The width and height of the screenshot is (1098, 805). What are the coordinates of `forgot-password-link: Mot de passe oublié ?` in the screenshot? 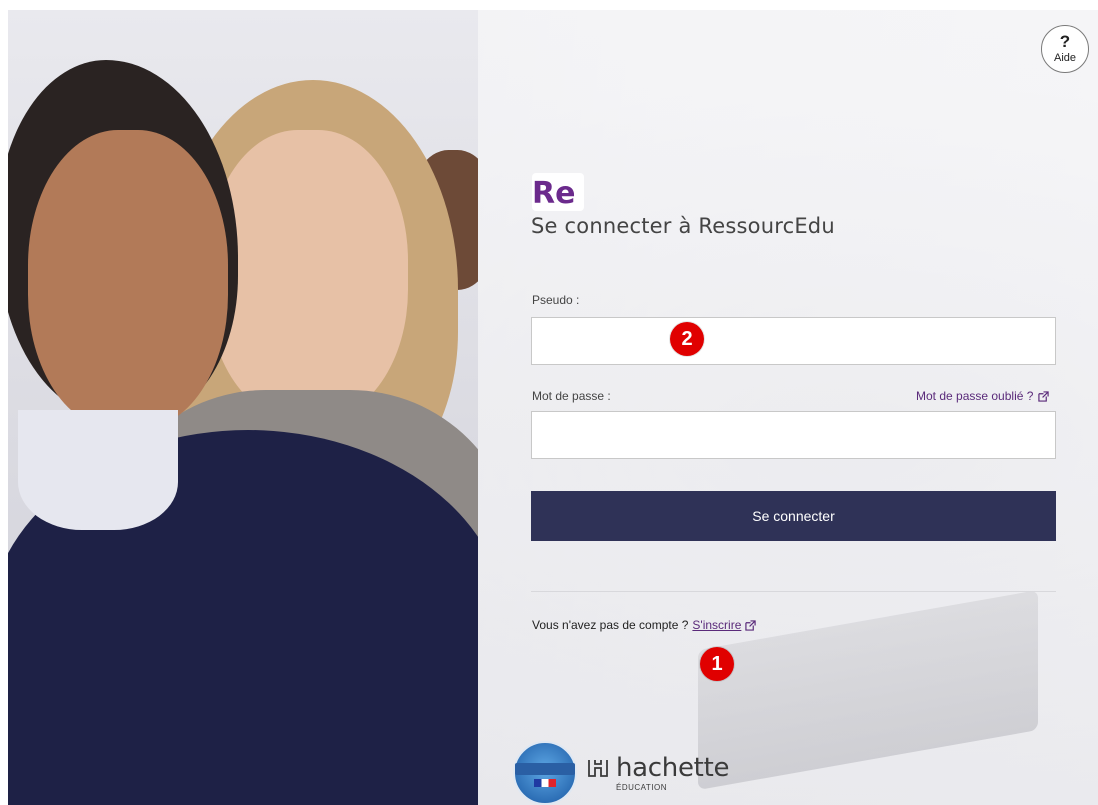 It's located at (983, 396).